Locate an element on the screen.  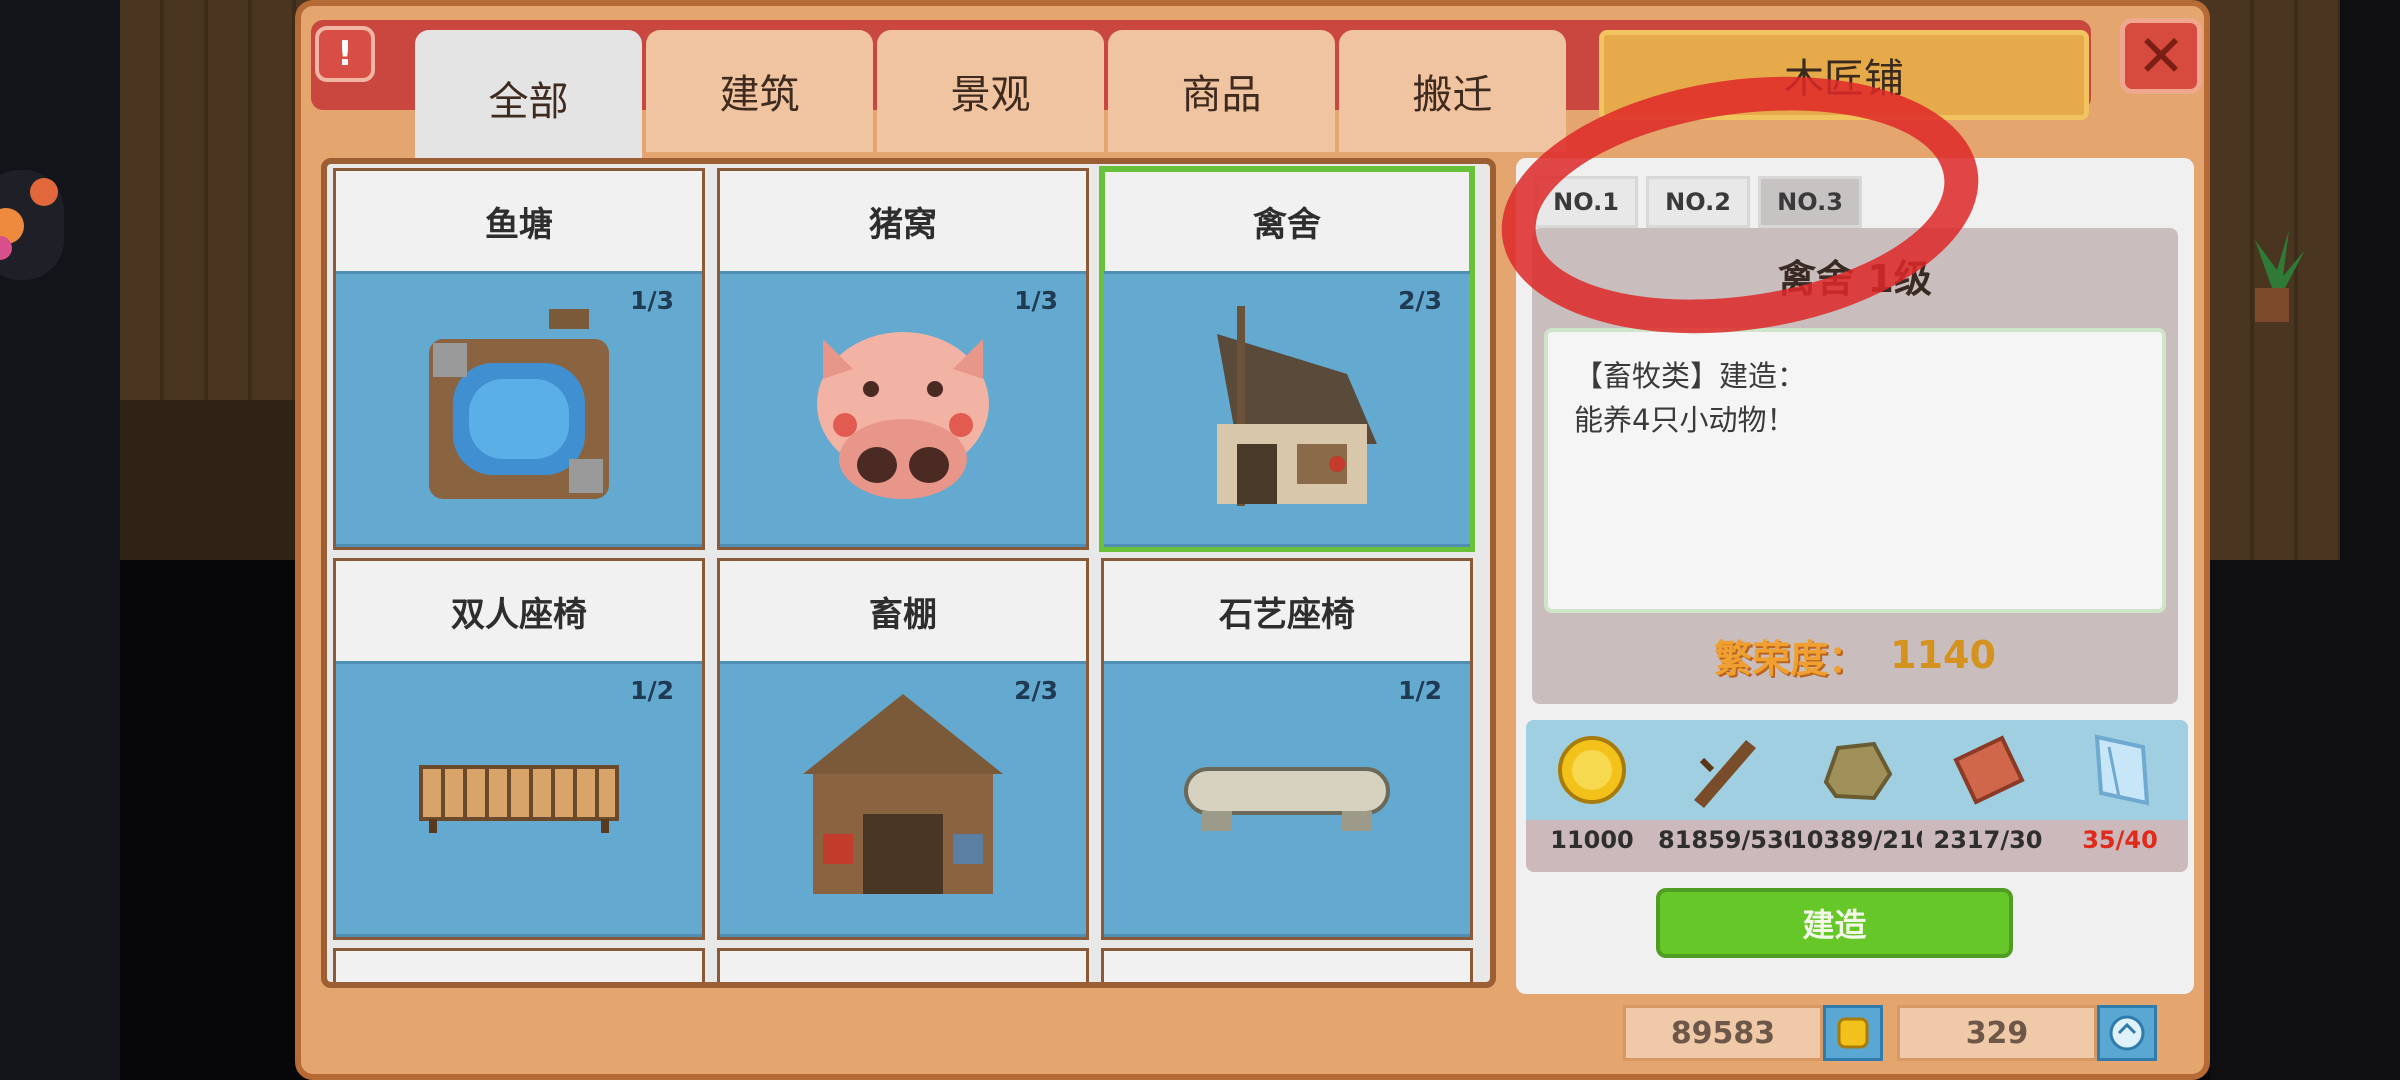
building-card-fish-pond: 鱼塘 1/3 is located at coordinates (519, 359).